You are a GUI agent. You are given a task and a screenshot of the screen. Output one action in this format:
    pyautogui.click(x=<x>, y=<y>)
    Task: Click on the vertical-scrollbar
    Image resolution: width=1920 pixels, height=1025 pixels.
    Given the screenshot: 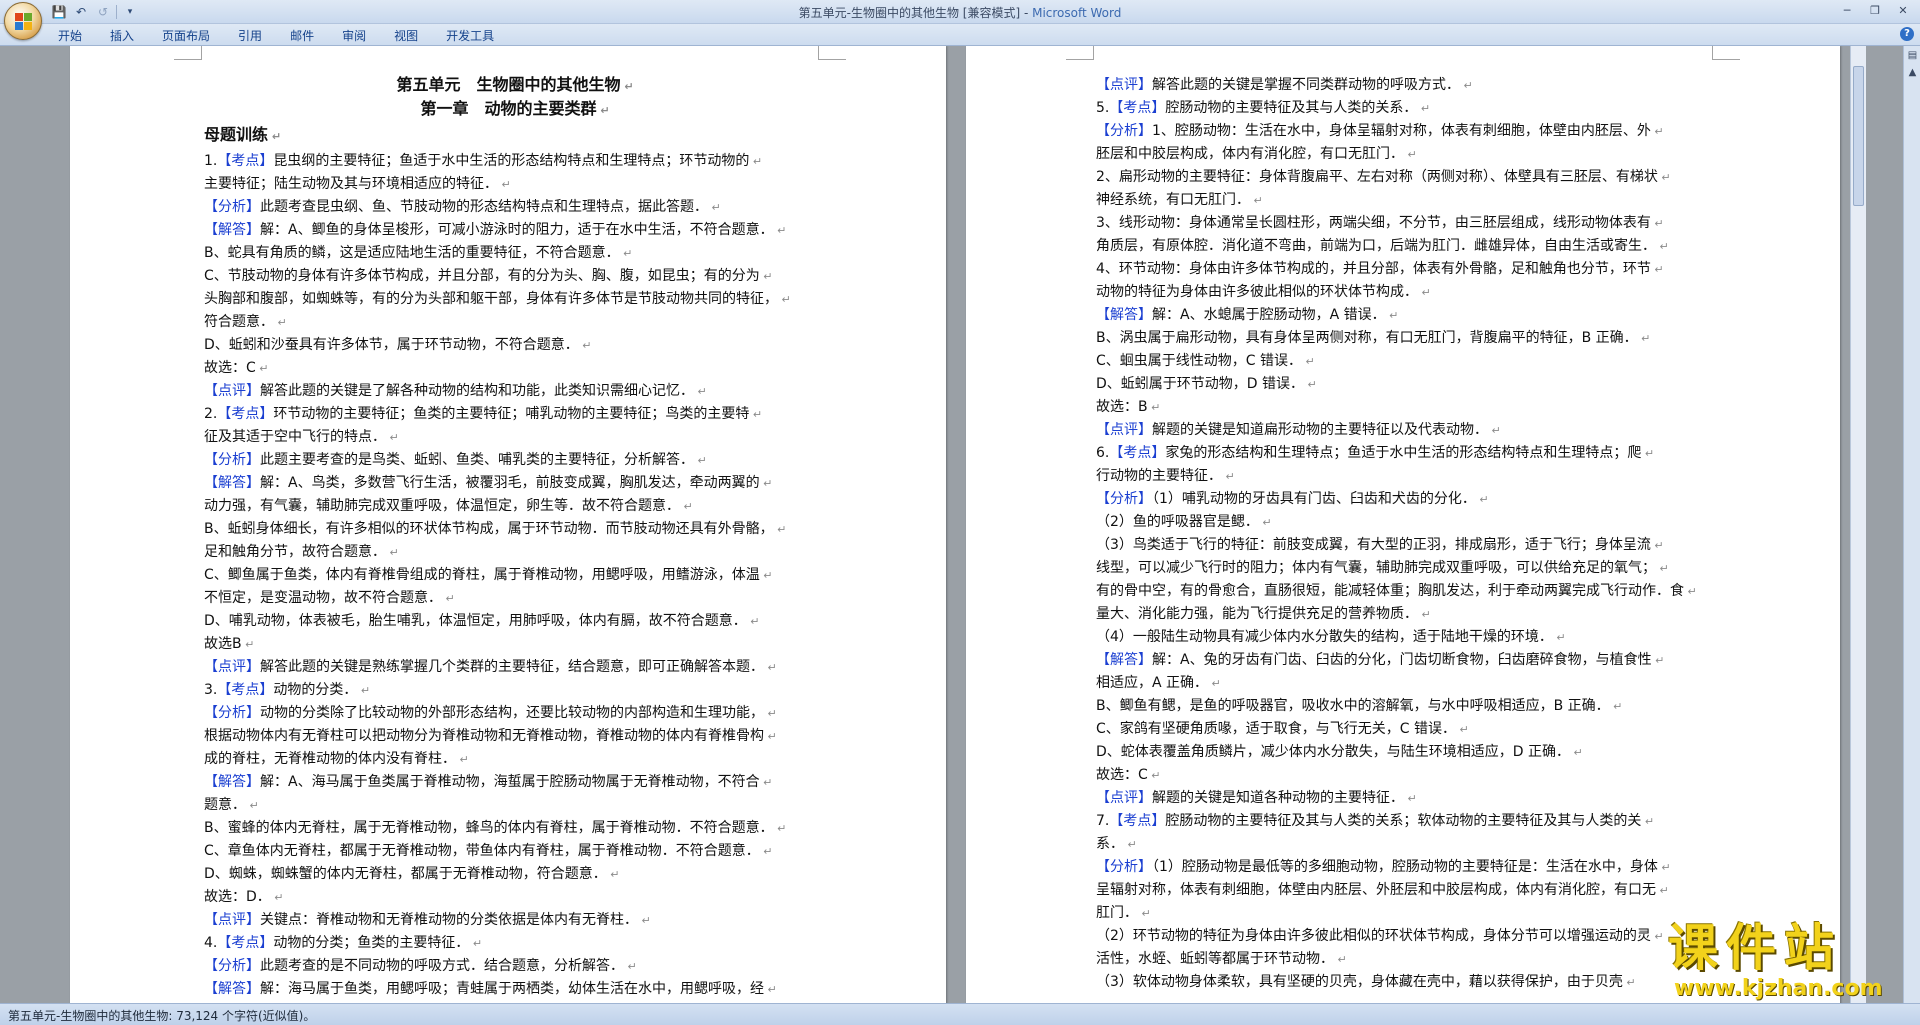 What is the action you would take?
    pyautogui.click(x=1858, y=524)
    